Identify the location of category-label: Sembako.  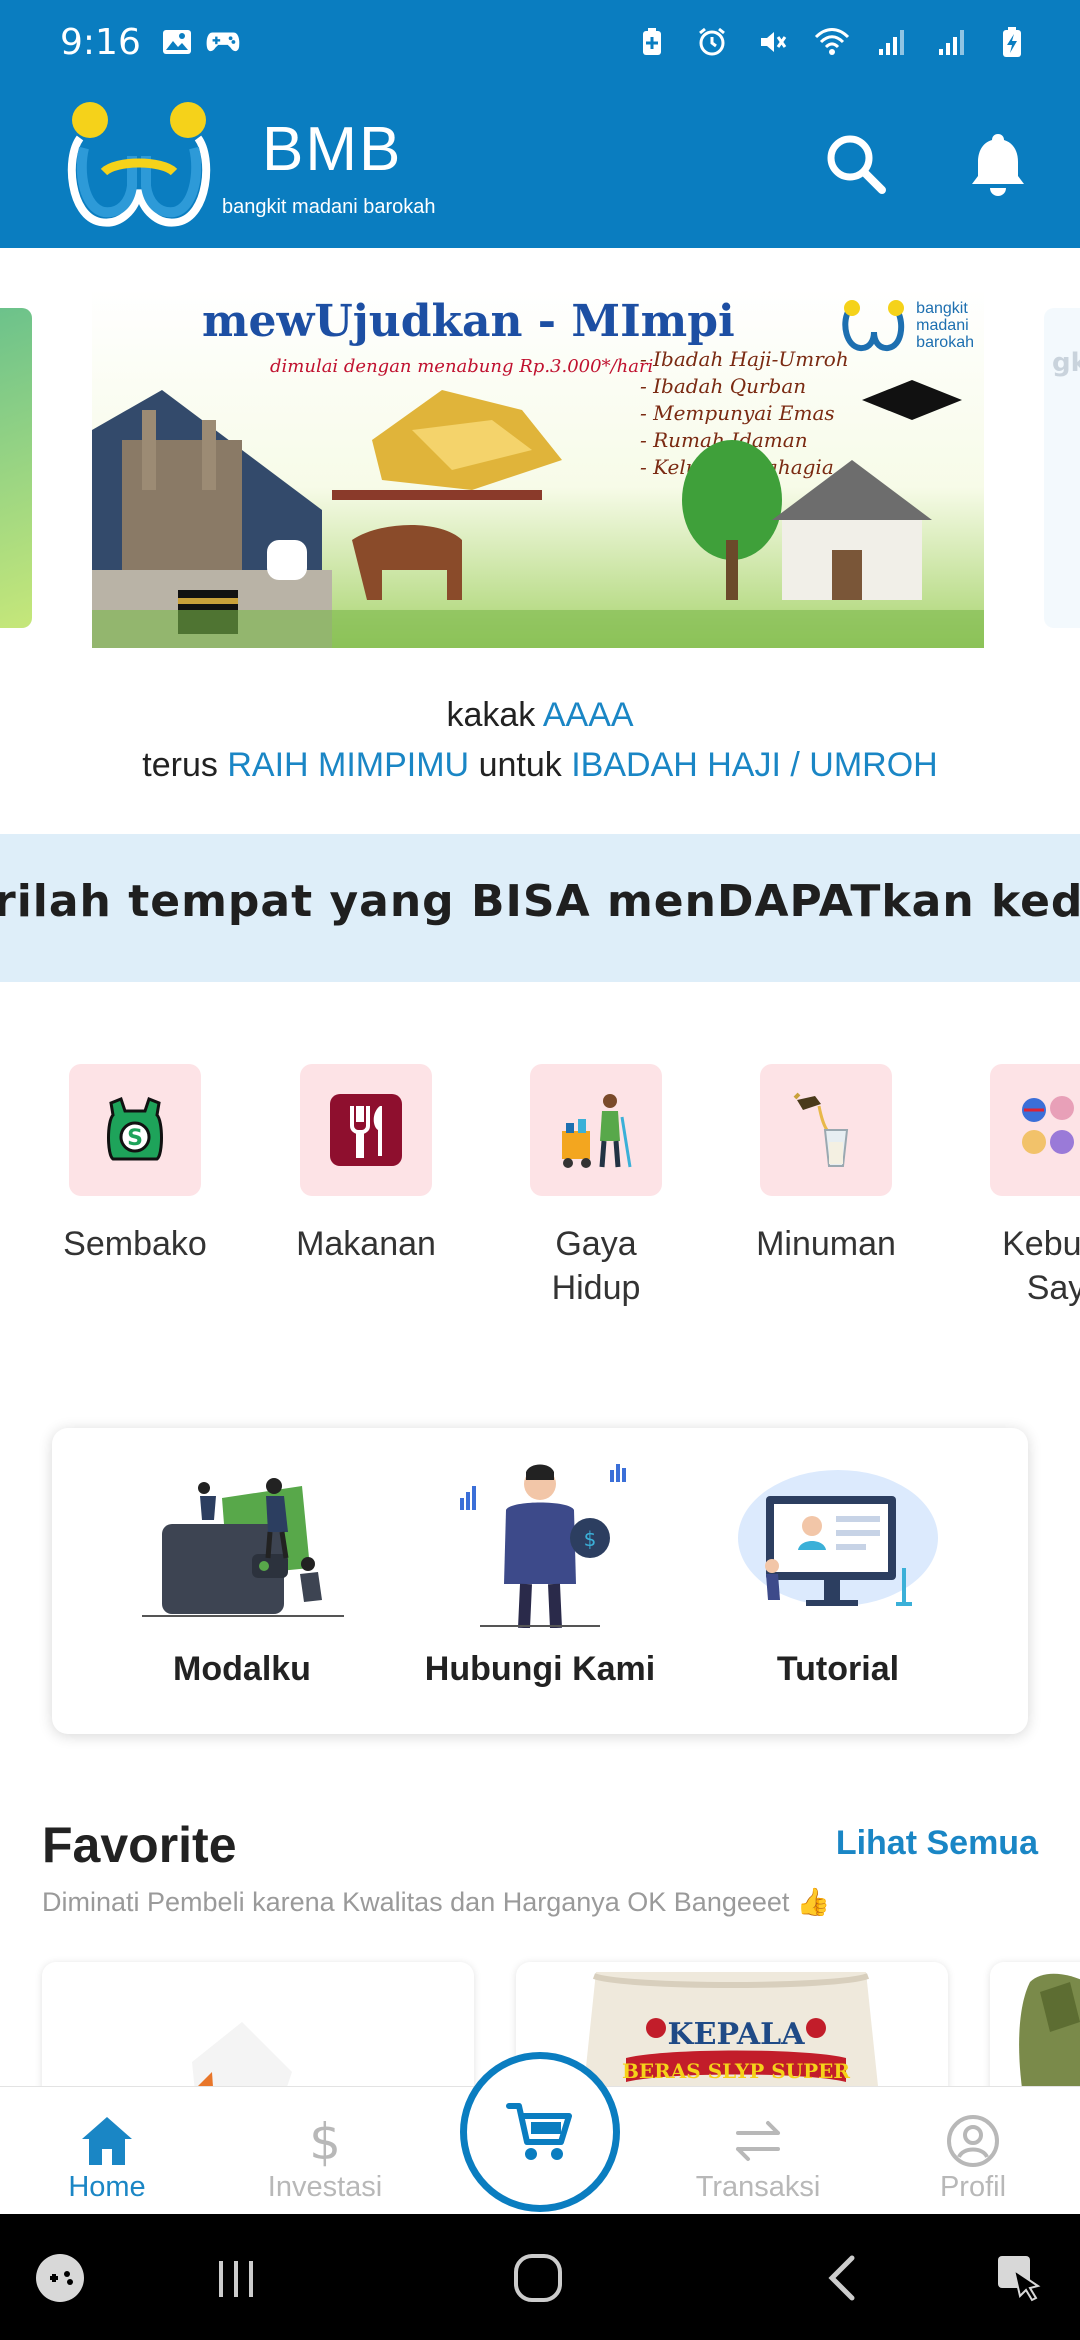
(135, 1244).